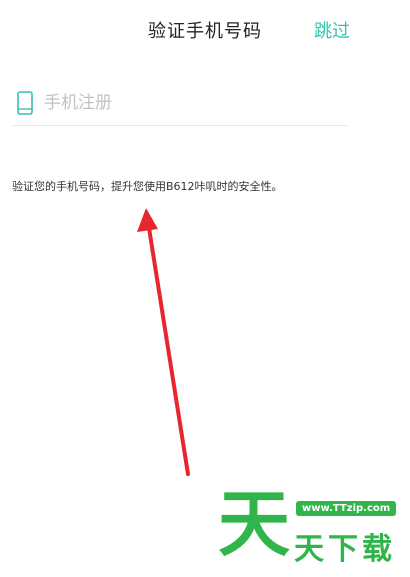  What do you see at coordinates (346, 508) in the screenshot?
I see `watermark-url: www.TTzip.com` at bounding box center [346, 508].